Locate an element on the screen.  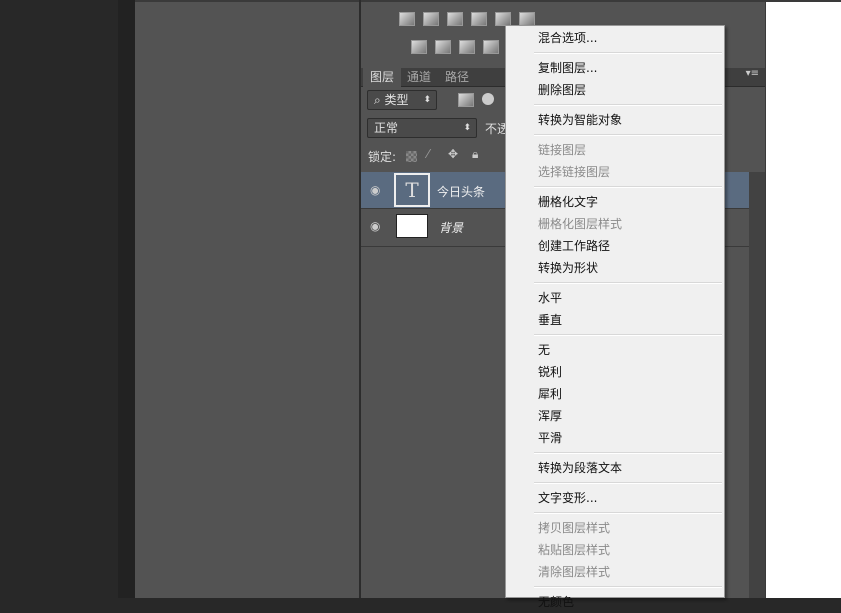
layers-scrollbar is located at coordinates (757, 385).